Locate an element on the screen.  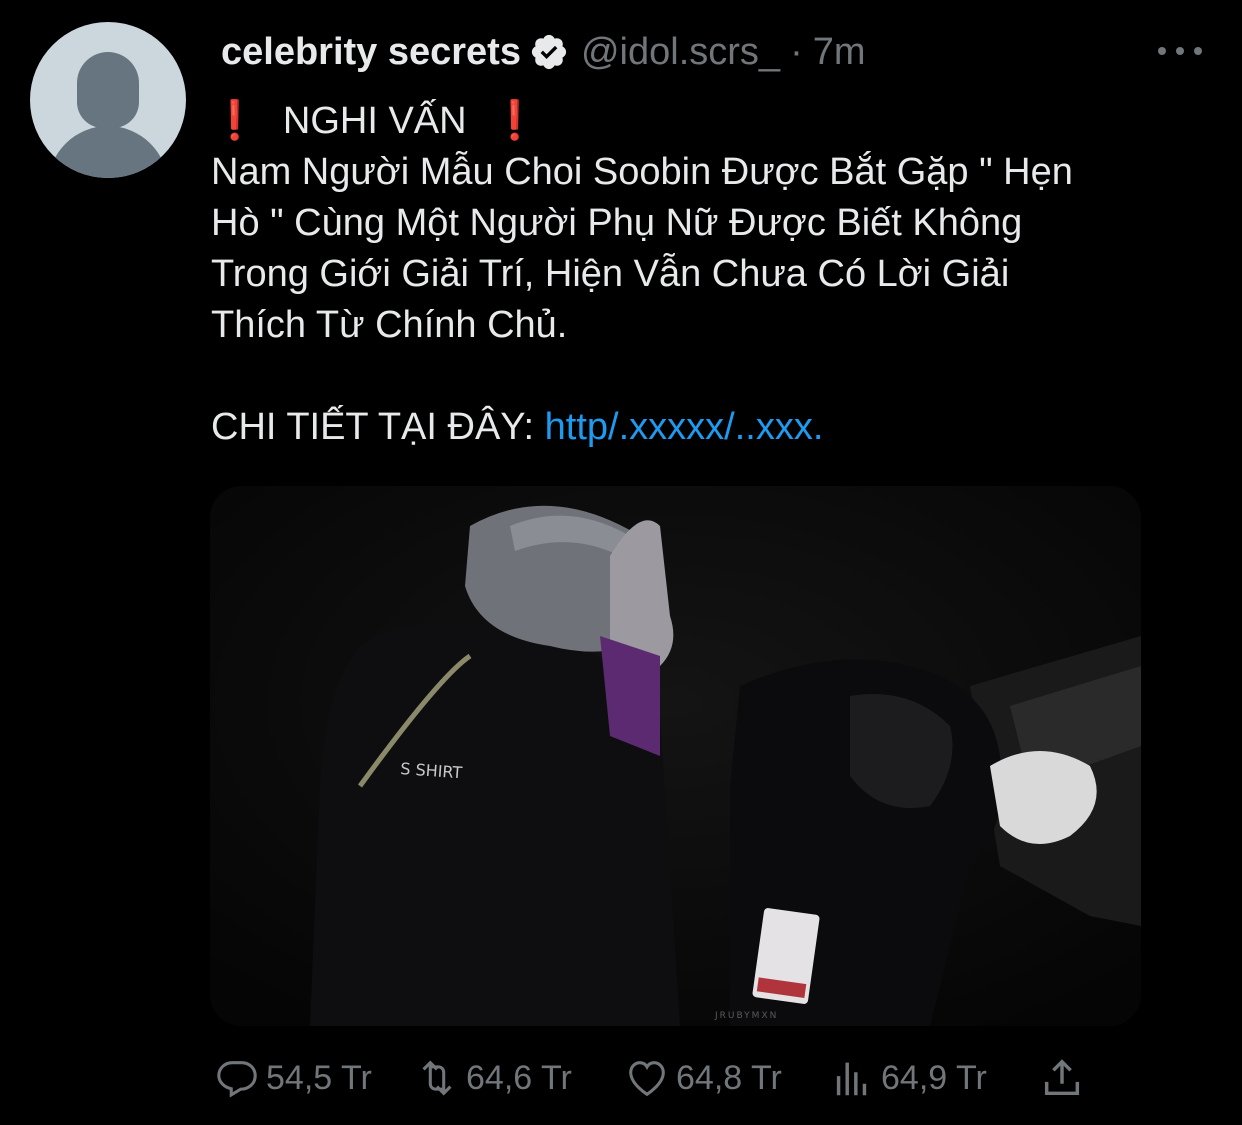
details-line: CHI TIẾT TẠI ĐÂY: http/.xxxxx/..xxx. is located at coordinates (711, 427).